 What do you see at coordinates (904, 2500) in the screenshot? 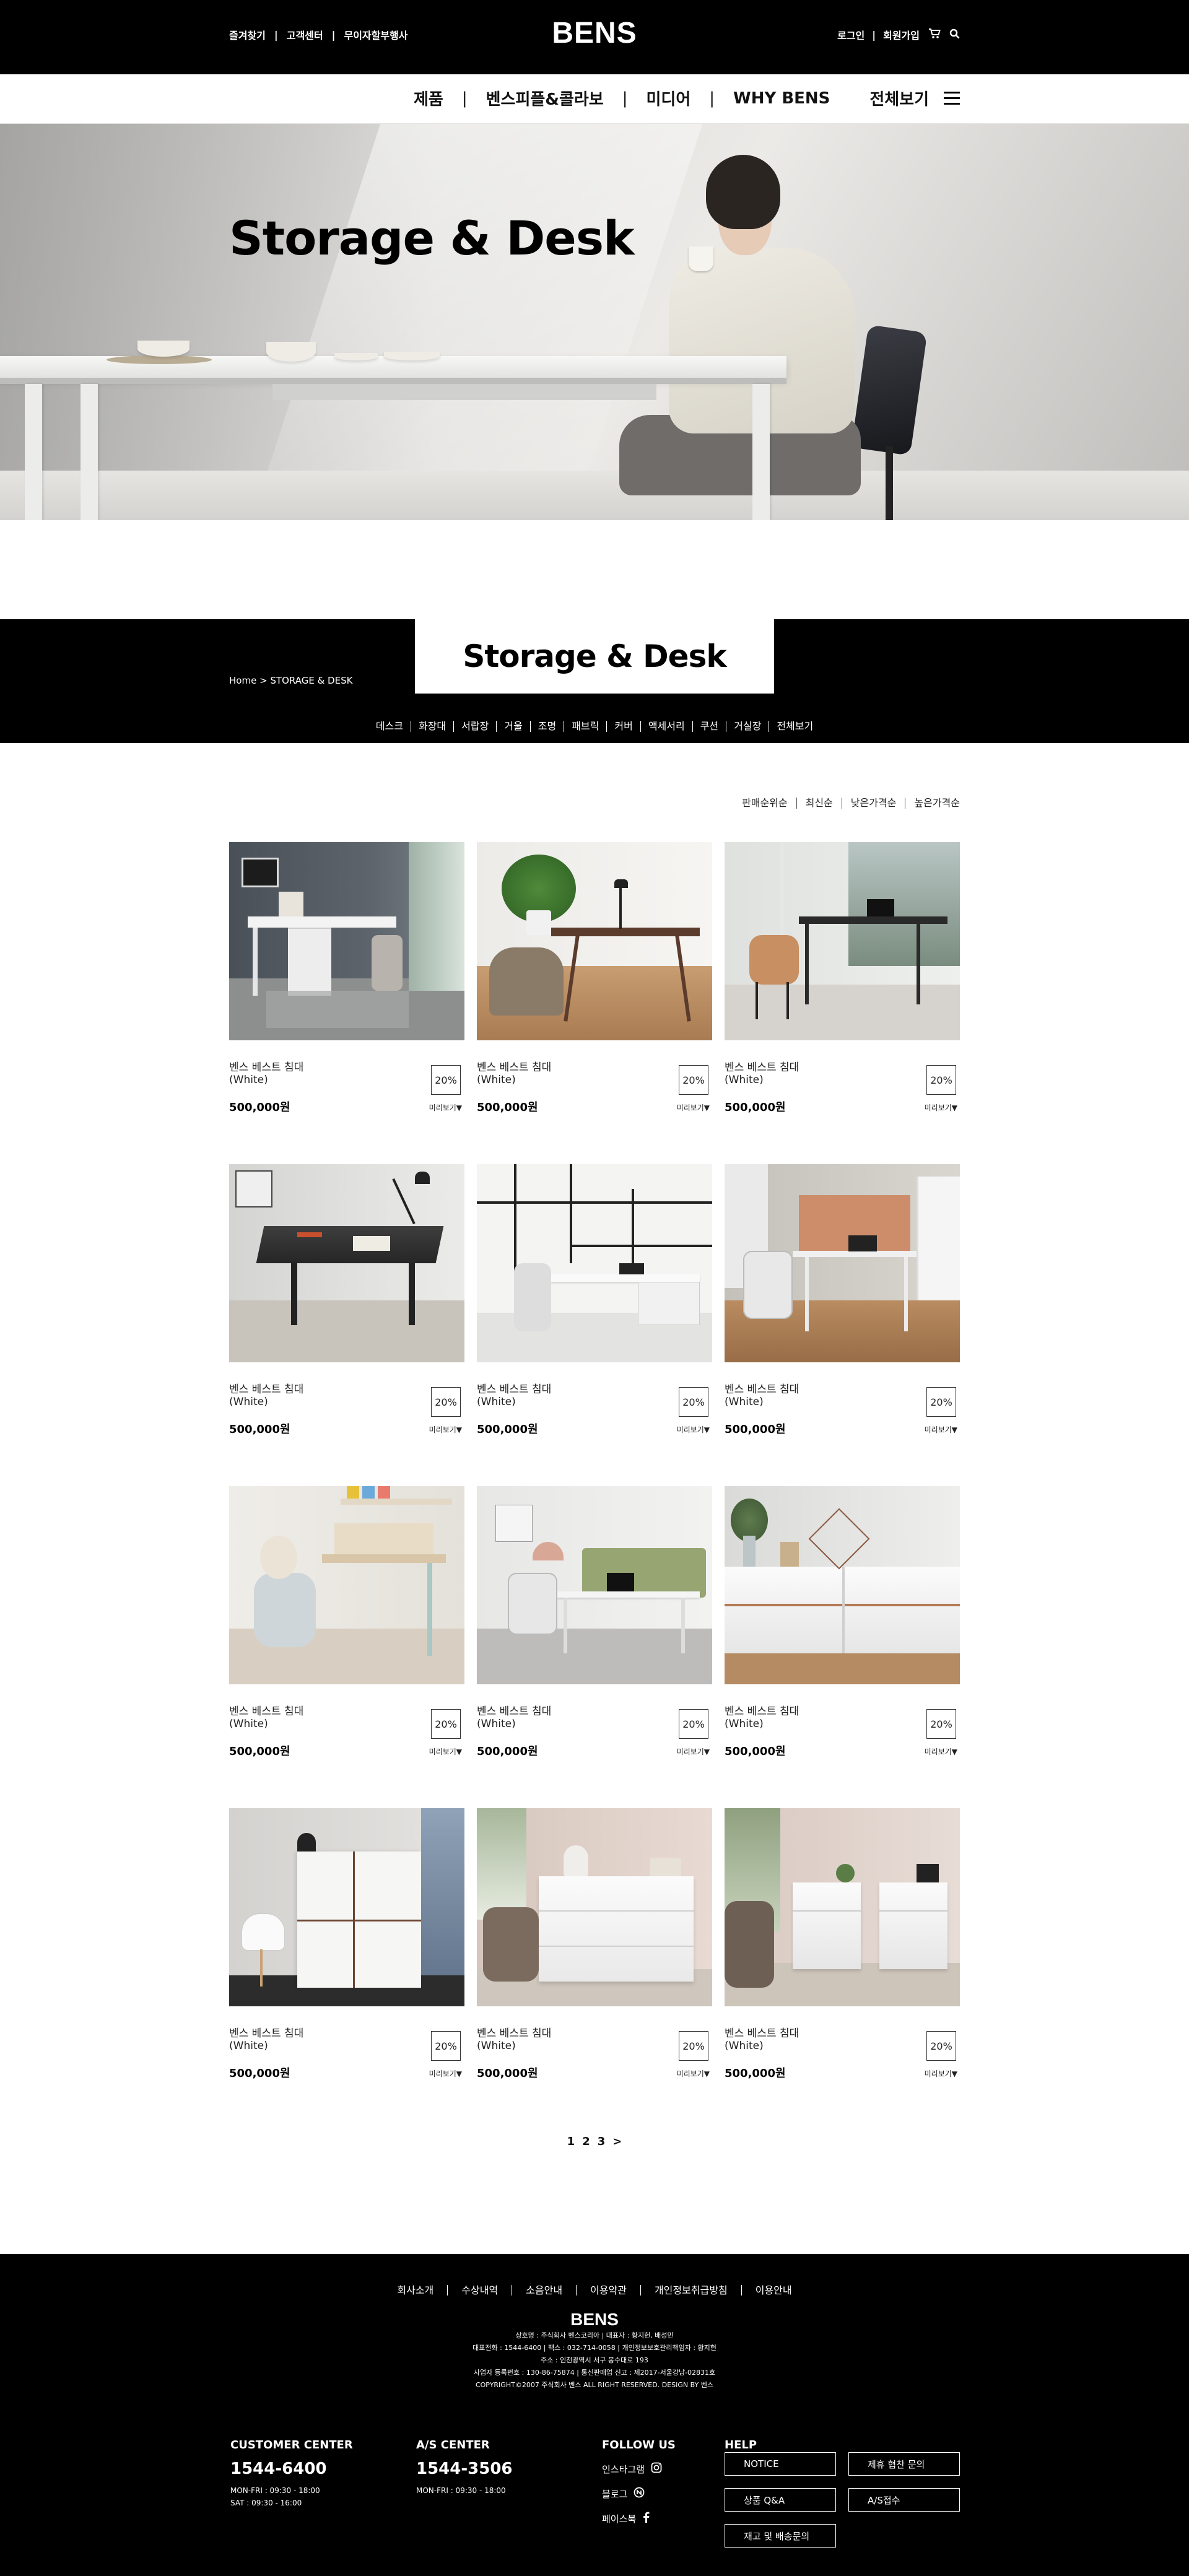
I see `as-request-button: A/S접수` at bounding box center [904, 2500].